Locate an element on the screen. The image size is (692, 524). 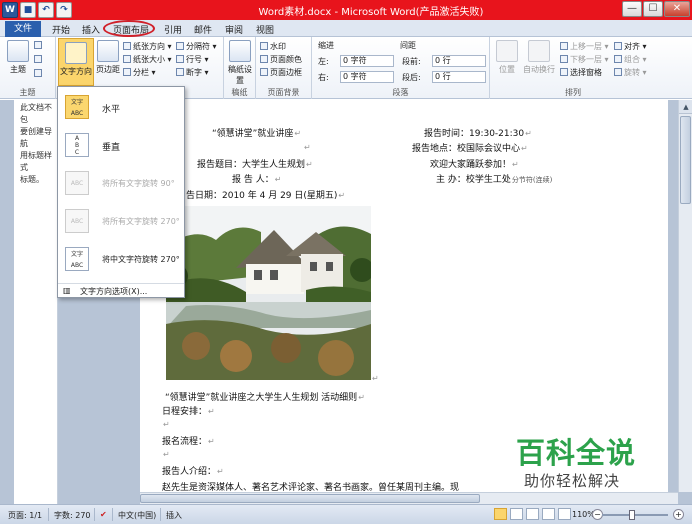
menu-item-vertical: A B C 垂直 is located at coordinates (121, 146).